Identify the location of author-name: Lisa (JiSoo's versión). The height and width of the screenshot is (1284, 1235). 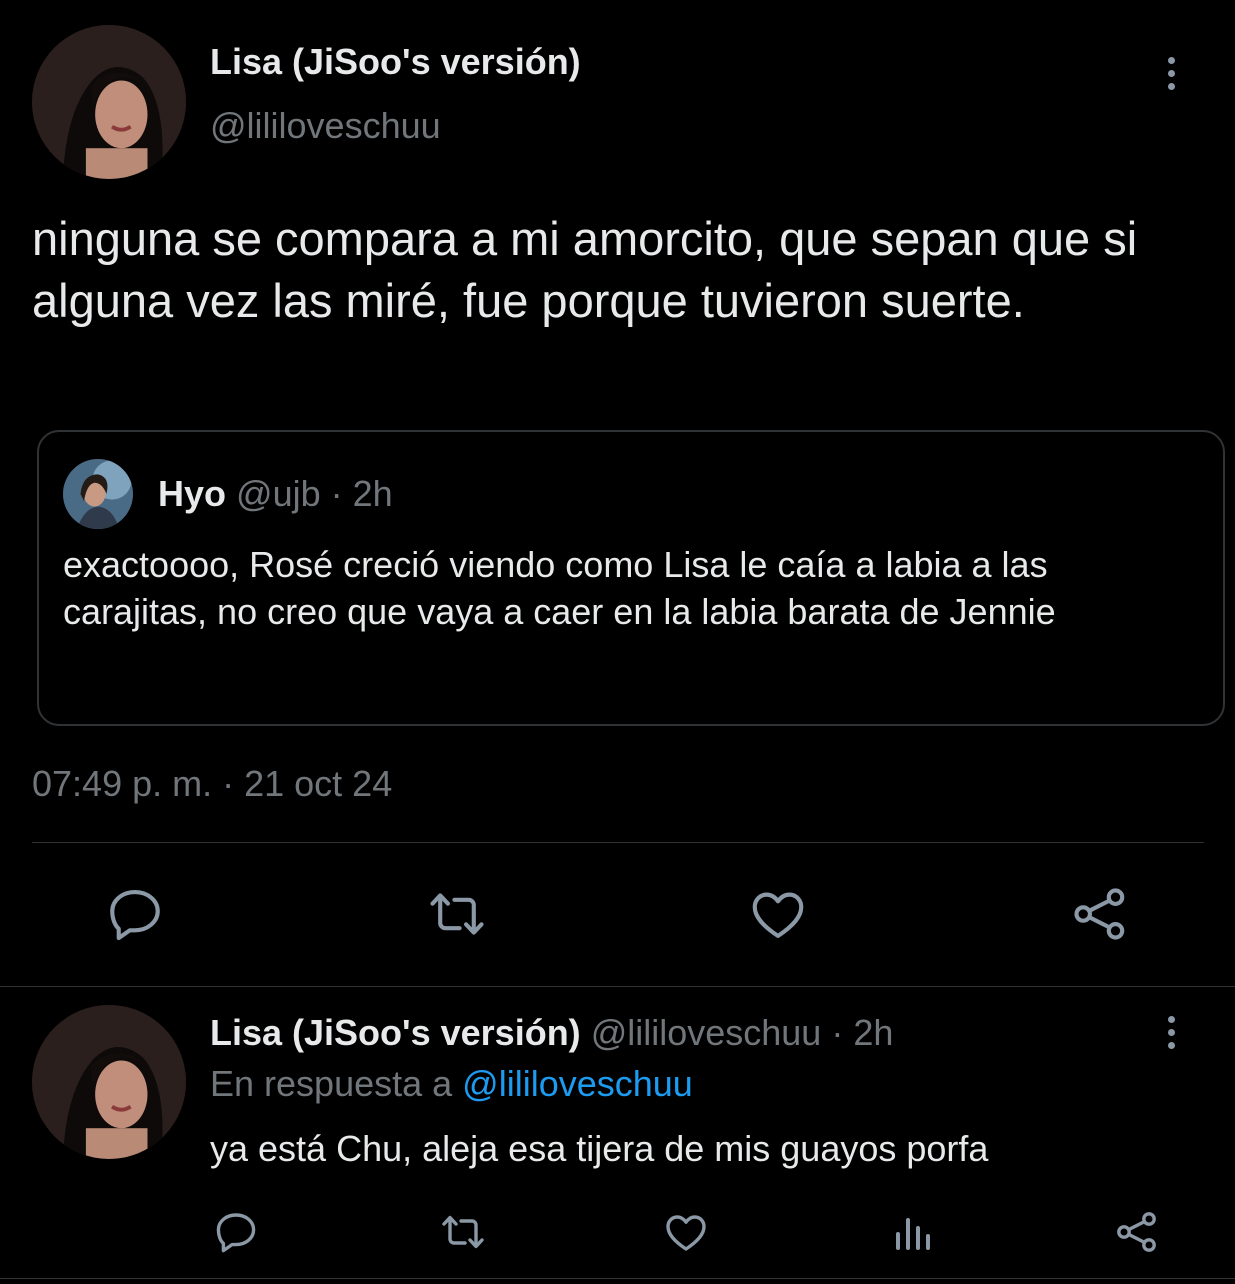
(395, 62).